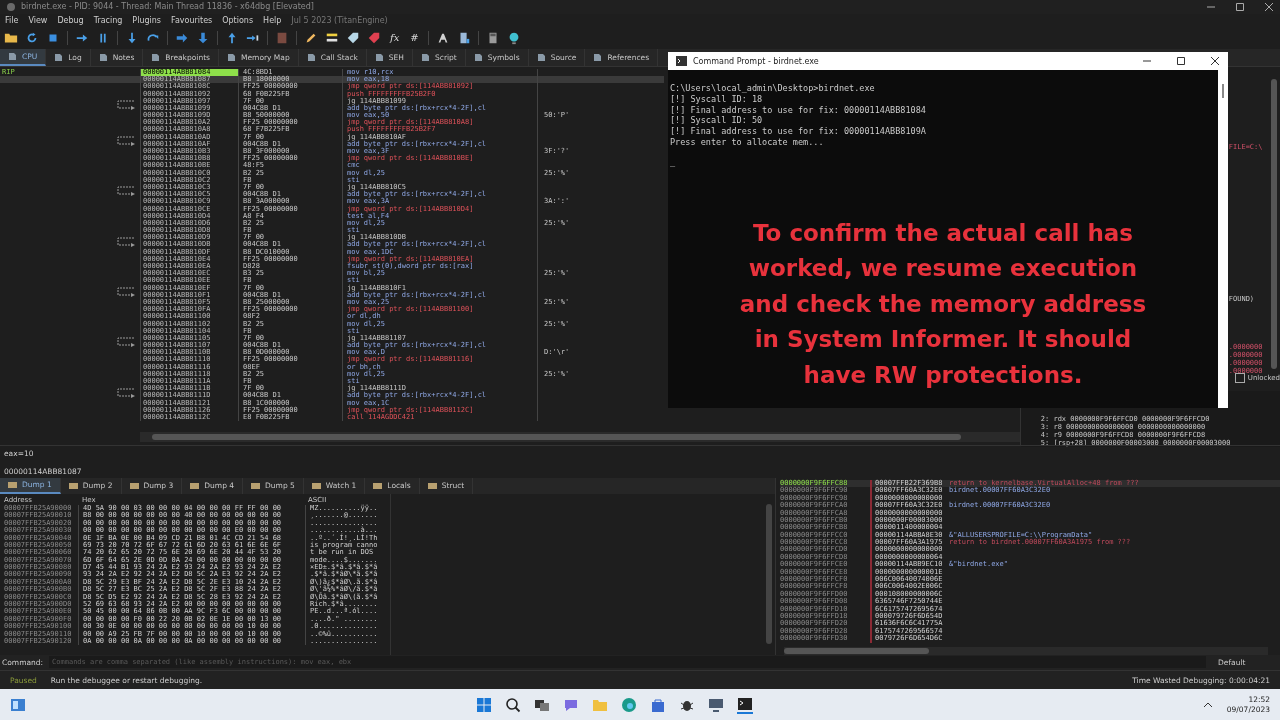 The width and height of the screenshot is (1280, 720). What do you see at coordinates (192, 21) in the screenshot?
I see `menu-item: Favourites` at bounding box center [192, 21].